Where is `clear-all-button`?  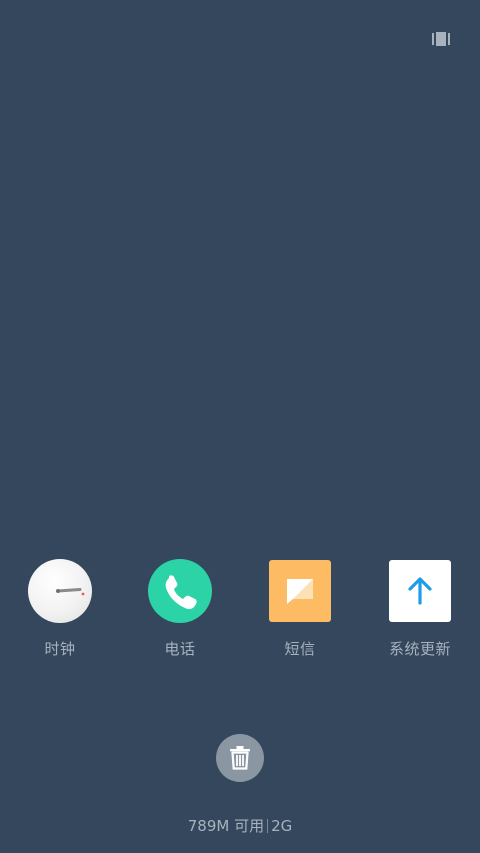
clear-all-button is located at coordinates (240, 758).